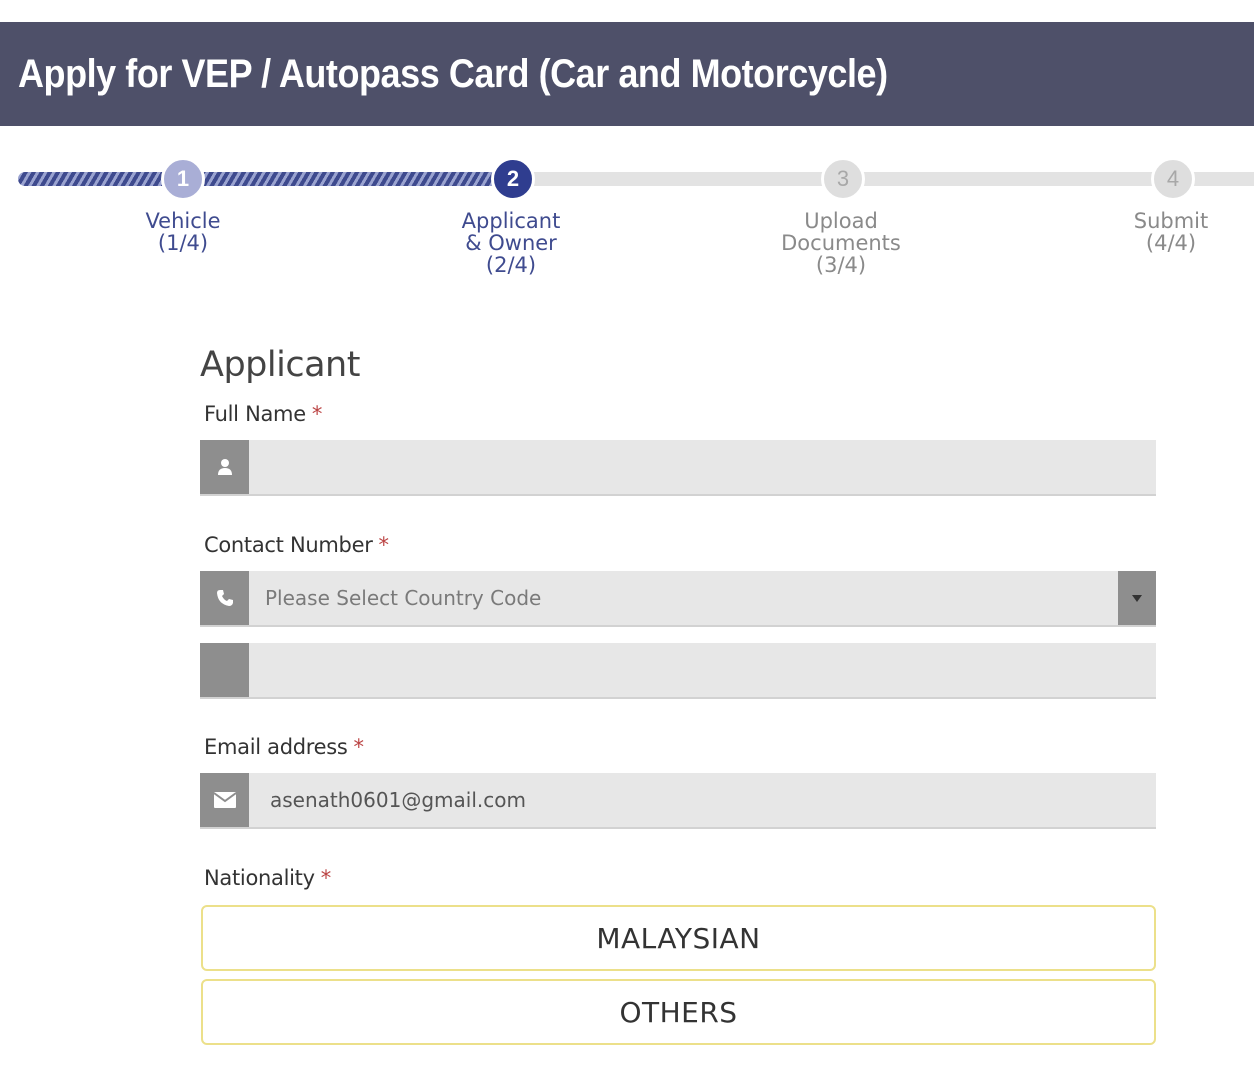 The width and height of the screenshot is (1254, 1066). What do you see at coordinates (265, 179) in the screenshot?
I see `stepper-track-completed` at bounding box center [265, 179].